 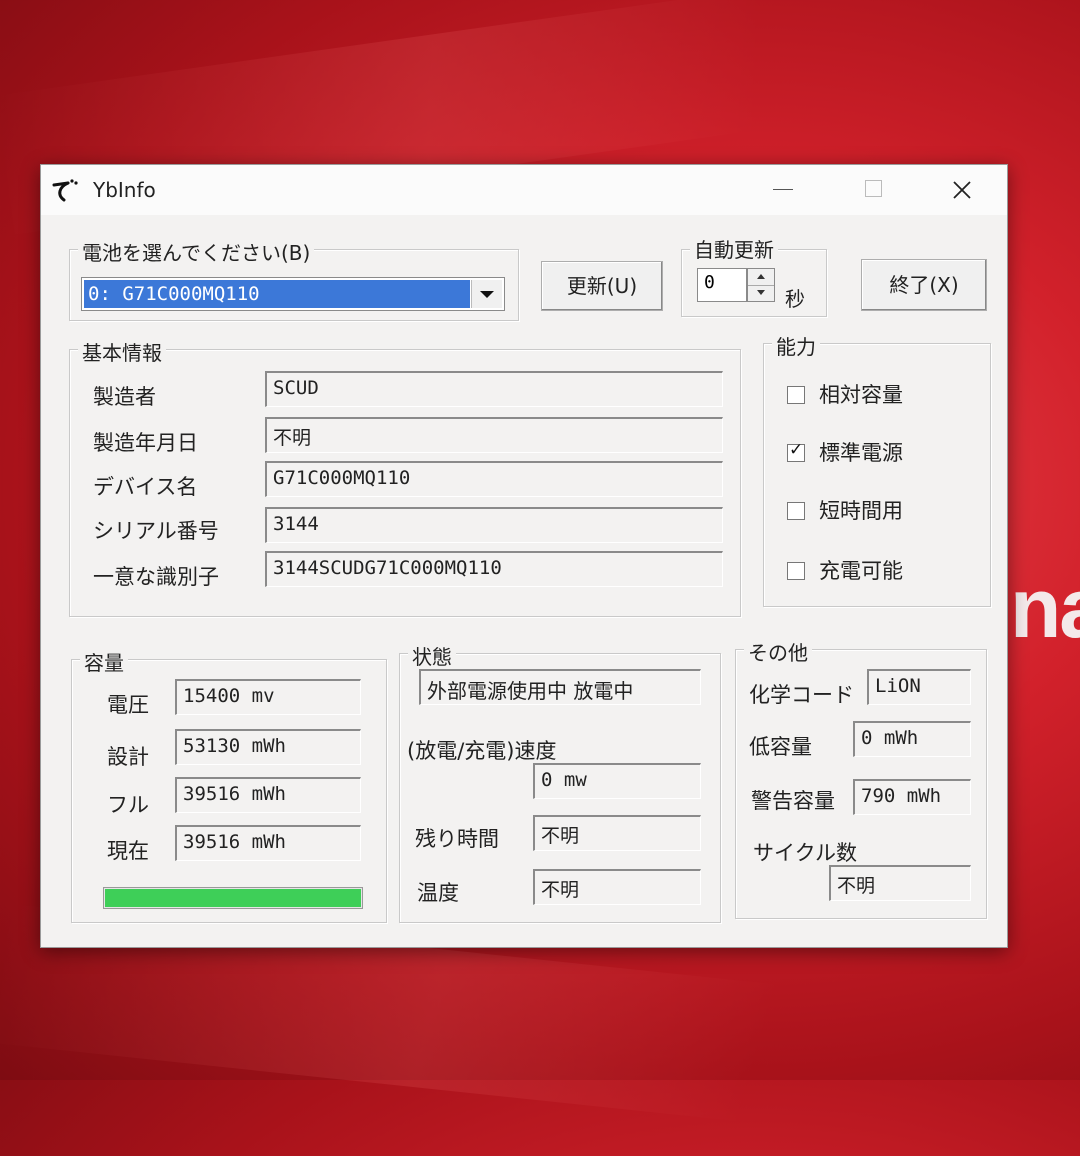 I want to click on cycle-count-field: 不明, so click(x=900, y=883).